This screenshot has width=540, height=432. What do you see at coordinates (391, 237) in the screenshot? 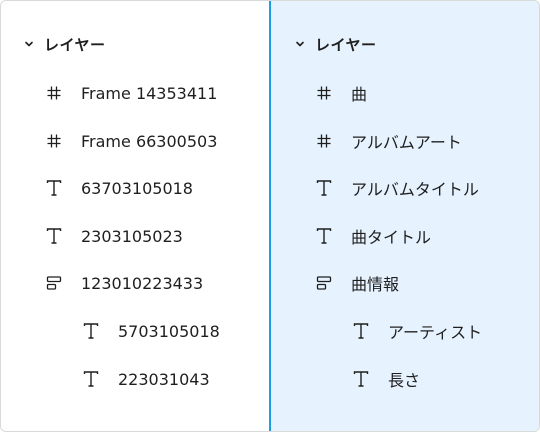
I see `layer-label: 曲タイトル` at bounding box center [391, 237].